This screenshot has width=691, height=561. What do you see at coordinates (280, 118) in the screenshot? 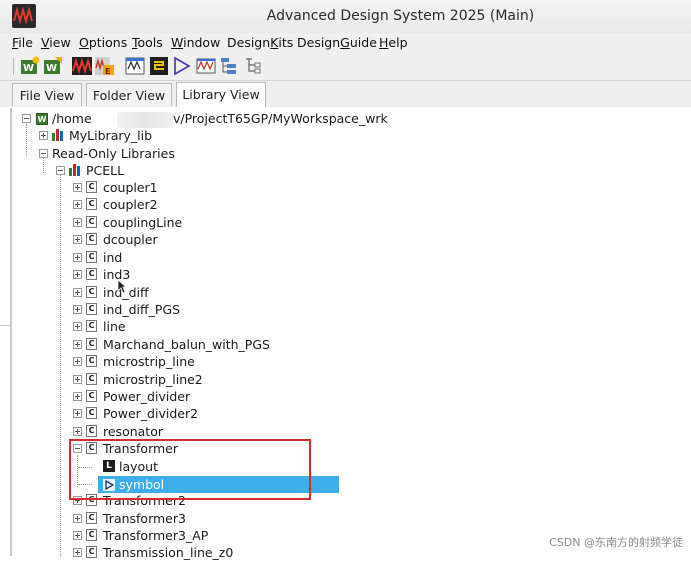
I see `workspace-path-end: v/ProjectT65GP/MyWorkspace_wrk` at bounding box center [280, 118].